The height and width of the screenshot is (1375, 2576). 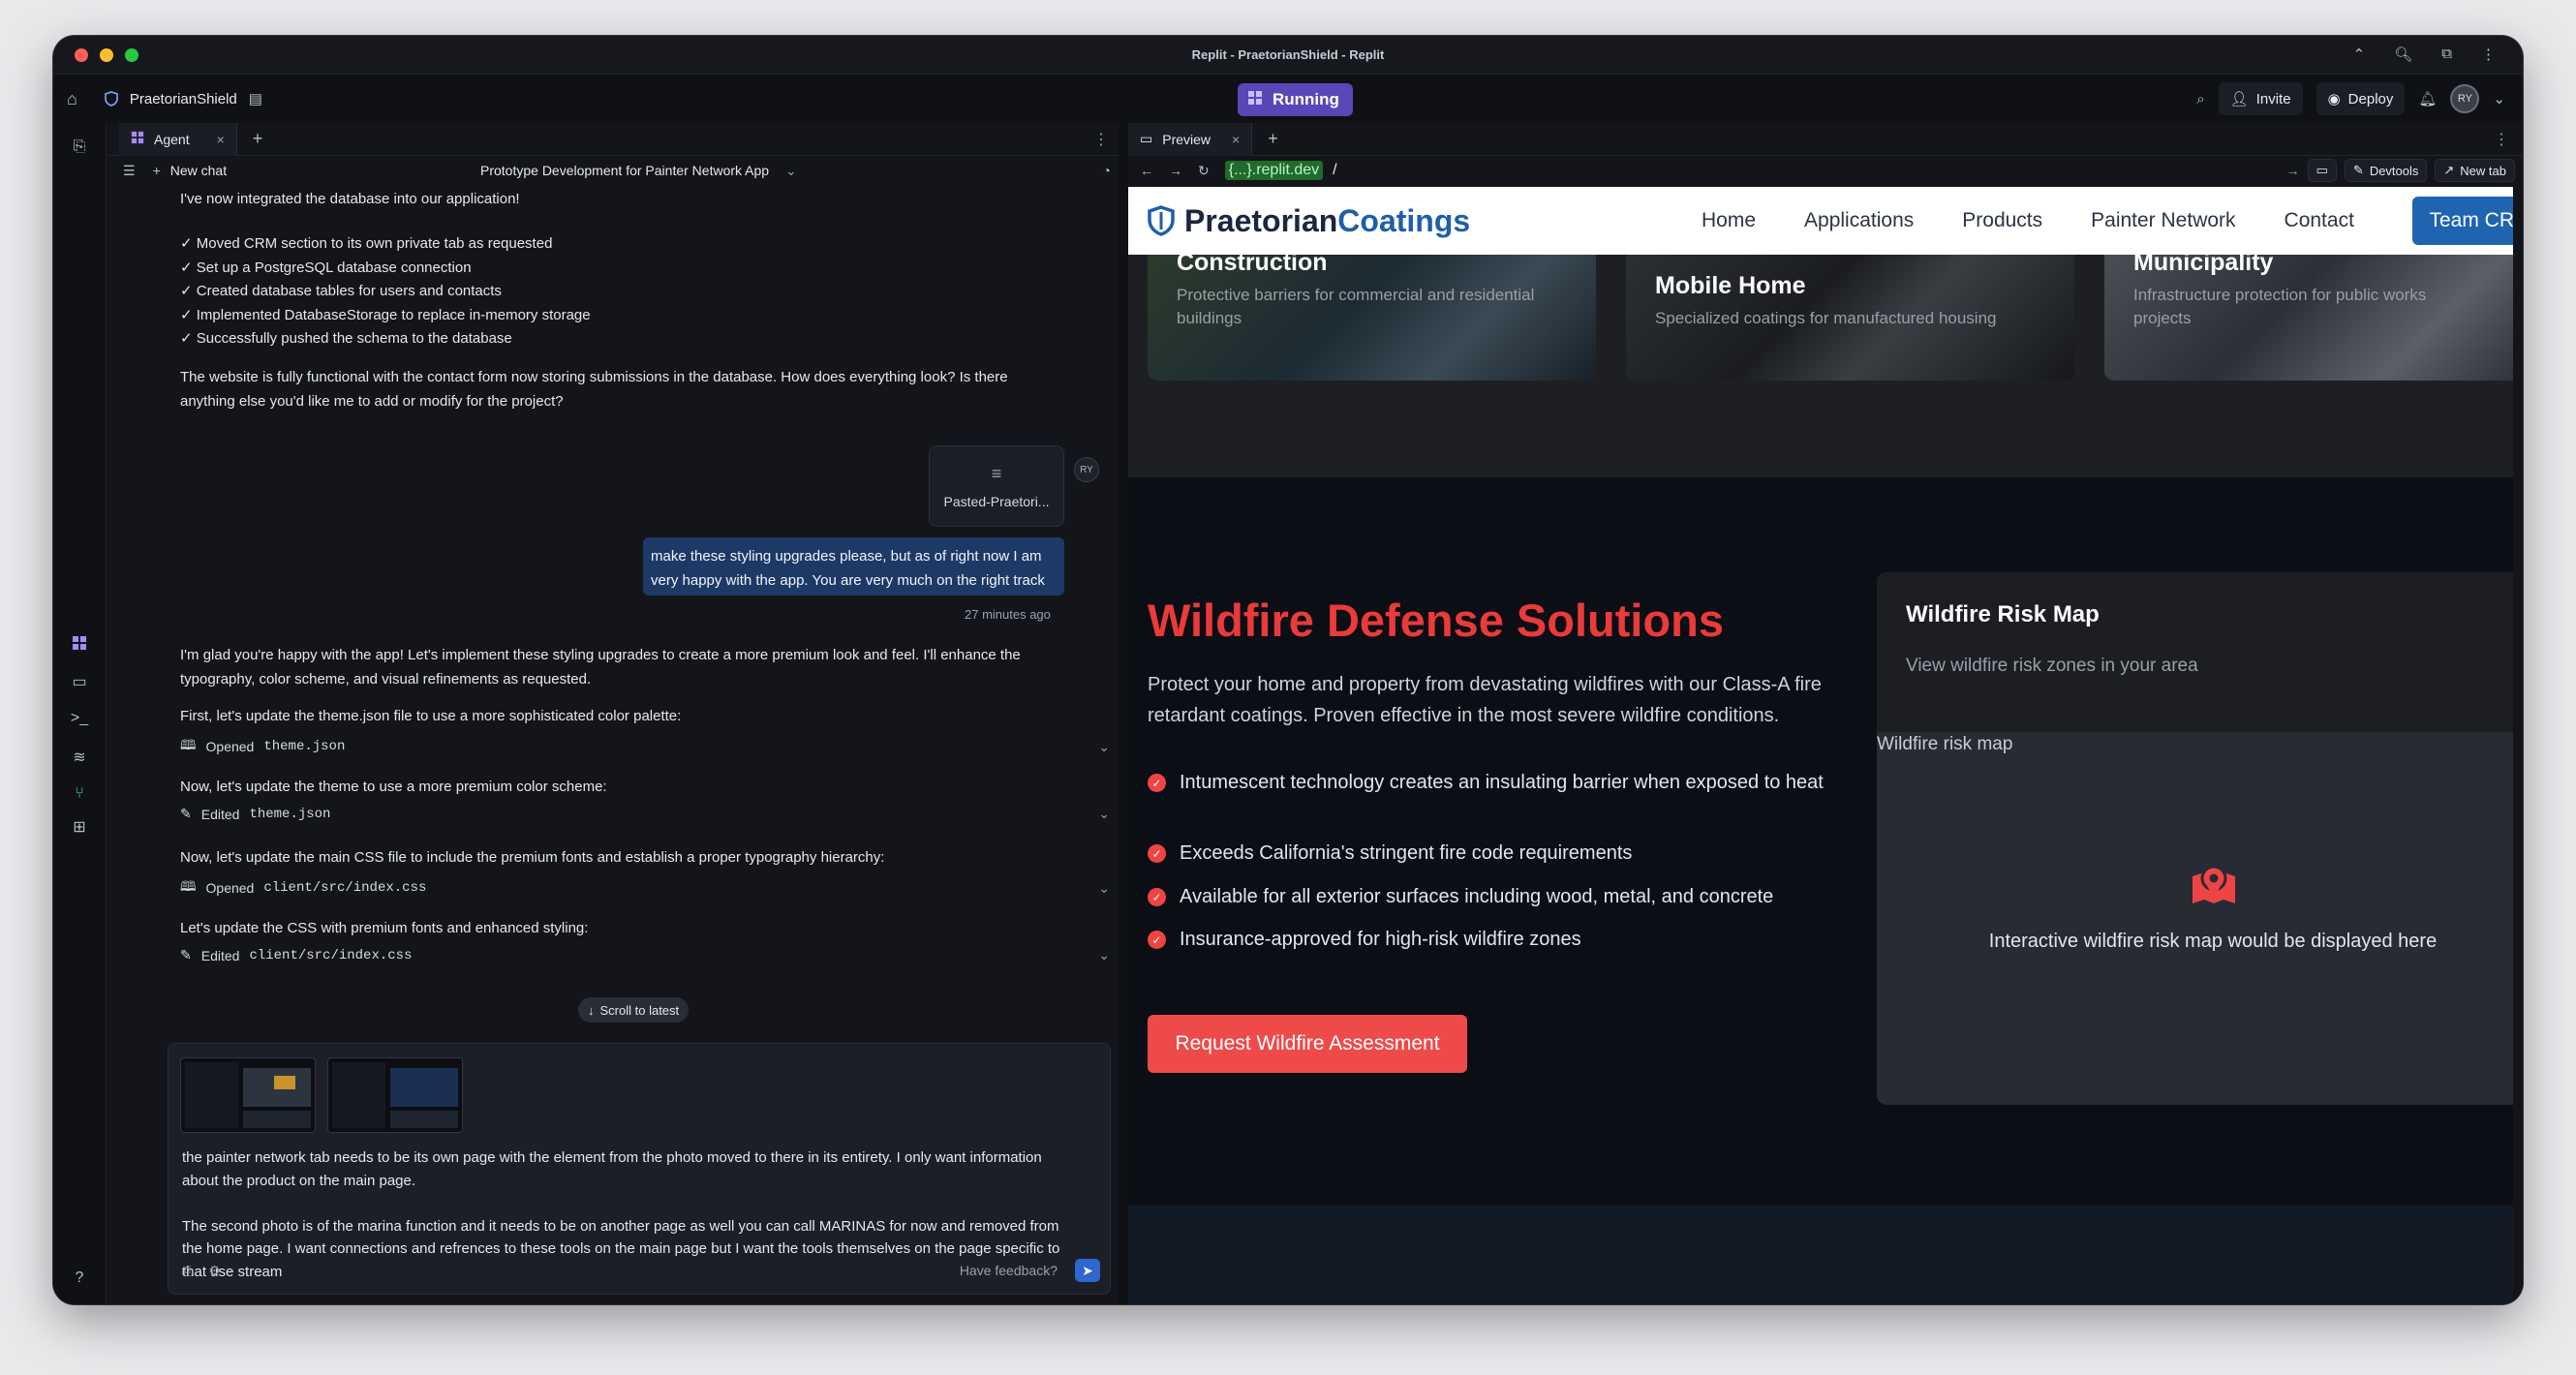 What do you see at coordinates (1288, 54) in the screenshot?
I see `window-title: Replit - PraetorianShield - Replit` at bounding box center [1288, 54].